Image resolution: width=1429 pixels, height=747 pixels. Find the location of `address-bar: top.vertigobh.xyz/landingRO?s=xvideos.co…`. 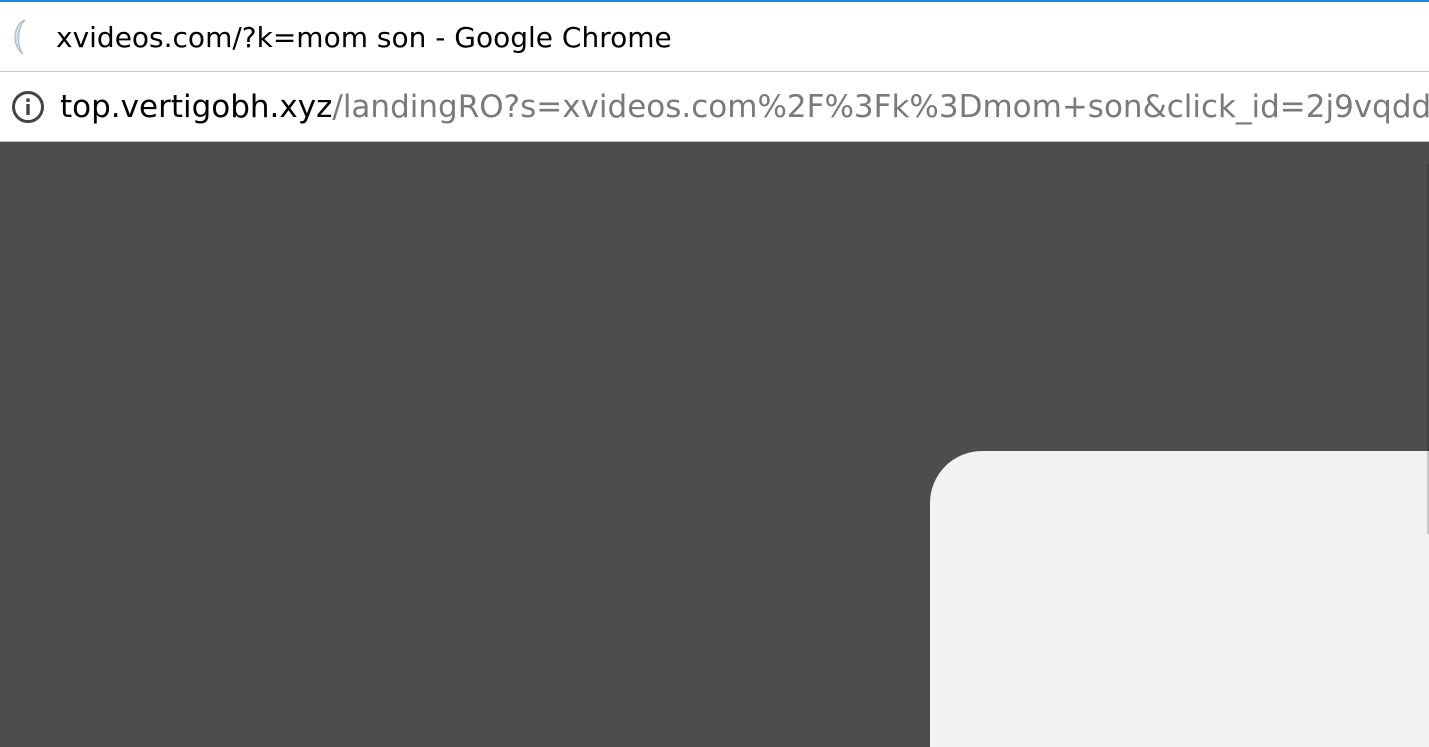

address-bar: top.vertigobh.xyz/landingRO?s=xvideos.co… is located at coordinates (714, 107).